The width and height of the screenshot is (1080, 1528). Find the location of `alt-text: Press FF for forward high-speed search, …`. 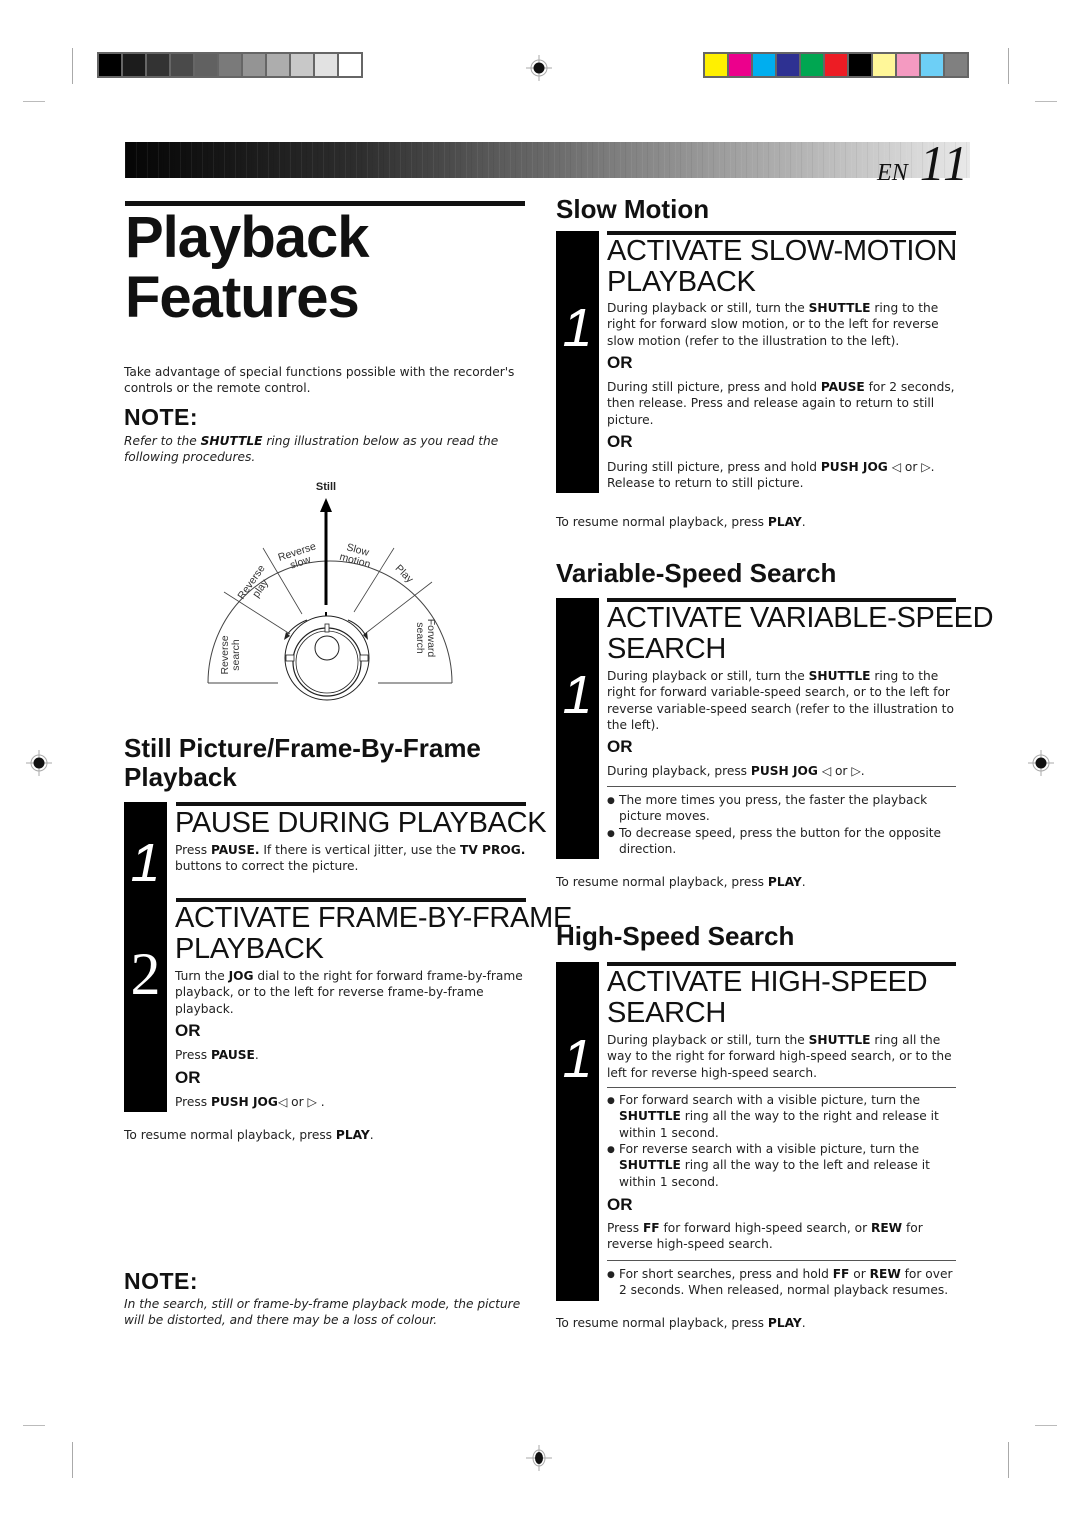

alt-text: Press FF for forward high-speed search, … is located at coordinates (765, 1236).